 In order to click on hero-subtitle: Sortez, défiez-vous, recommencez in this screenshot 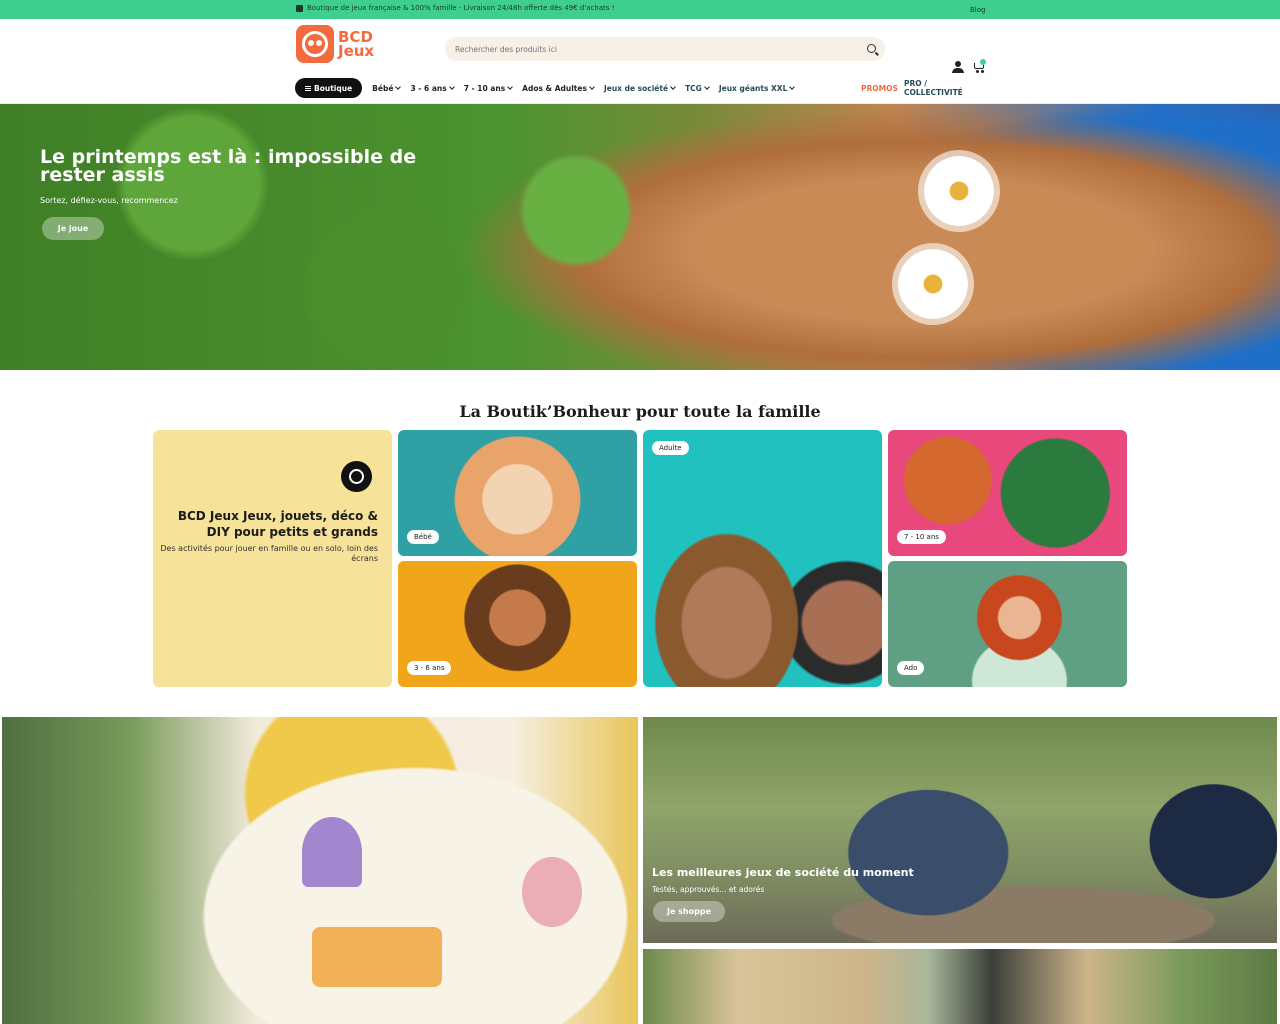, I will do `click(109, 200)`.